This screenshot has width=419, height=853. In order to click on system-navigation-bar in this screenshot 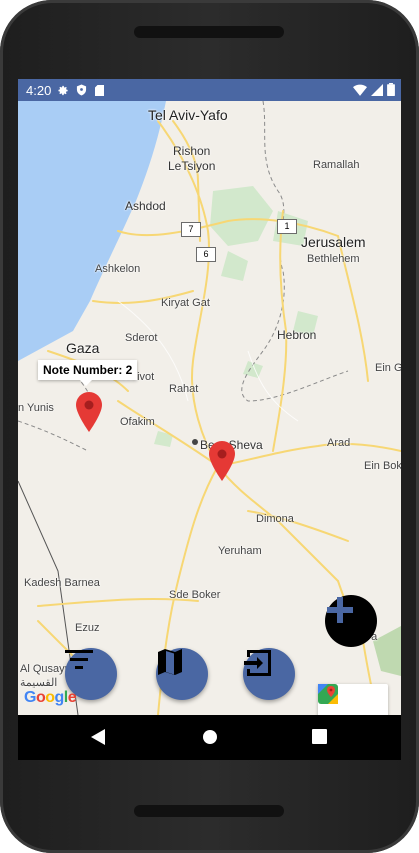, I will do `click(209, 737)`.